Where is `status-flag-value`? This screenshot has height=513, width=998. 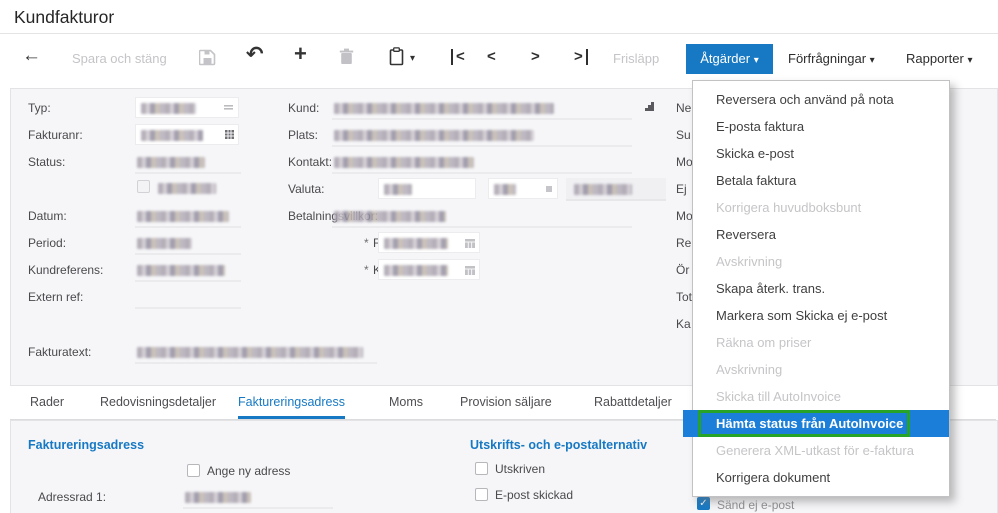 status-flag-value is located at coordinates (187, 188).